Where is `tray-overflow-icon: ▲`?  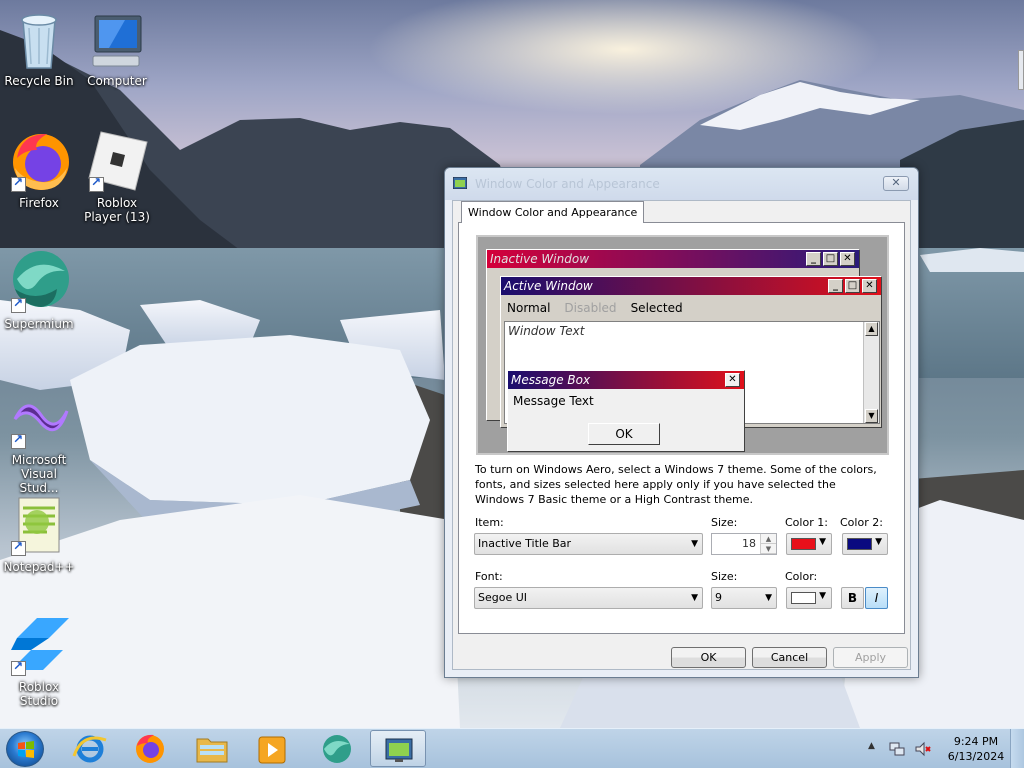 tray-overflow-icon: ▲ is located at coordinates (871, 746).